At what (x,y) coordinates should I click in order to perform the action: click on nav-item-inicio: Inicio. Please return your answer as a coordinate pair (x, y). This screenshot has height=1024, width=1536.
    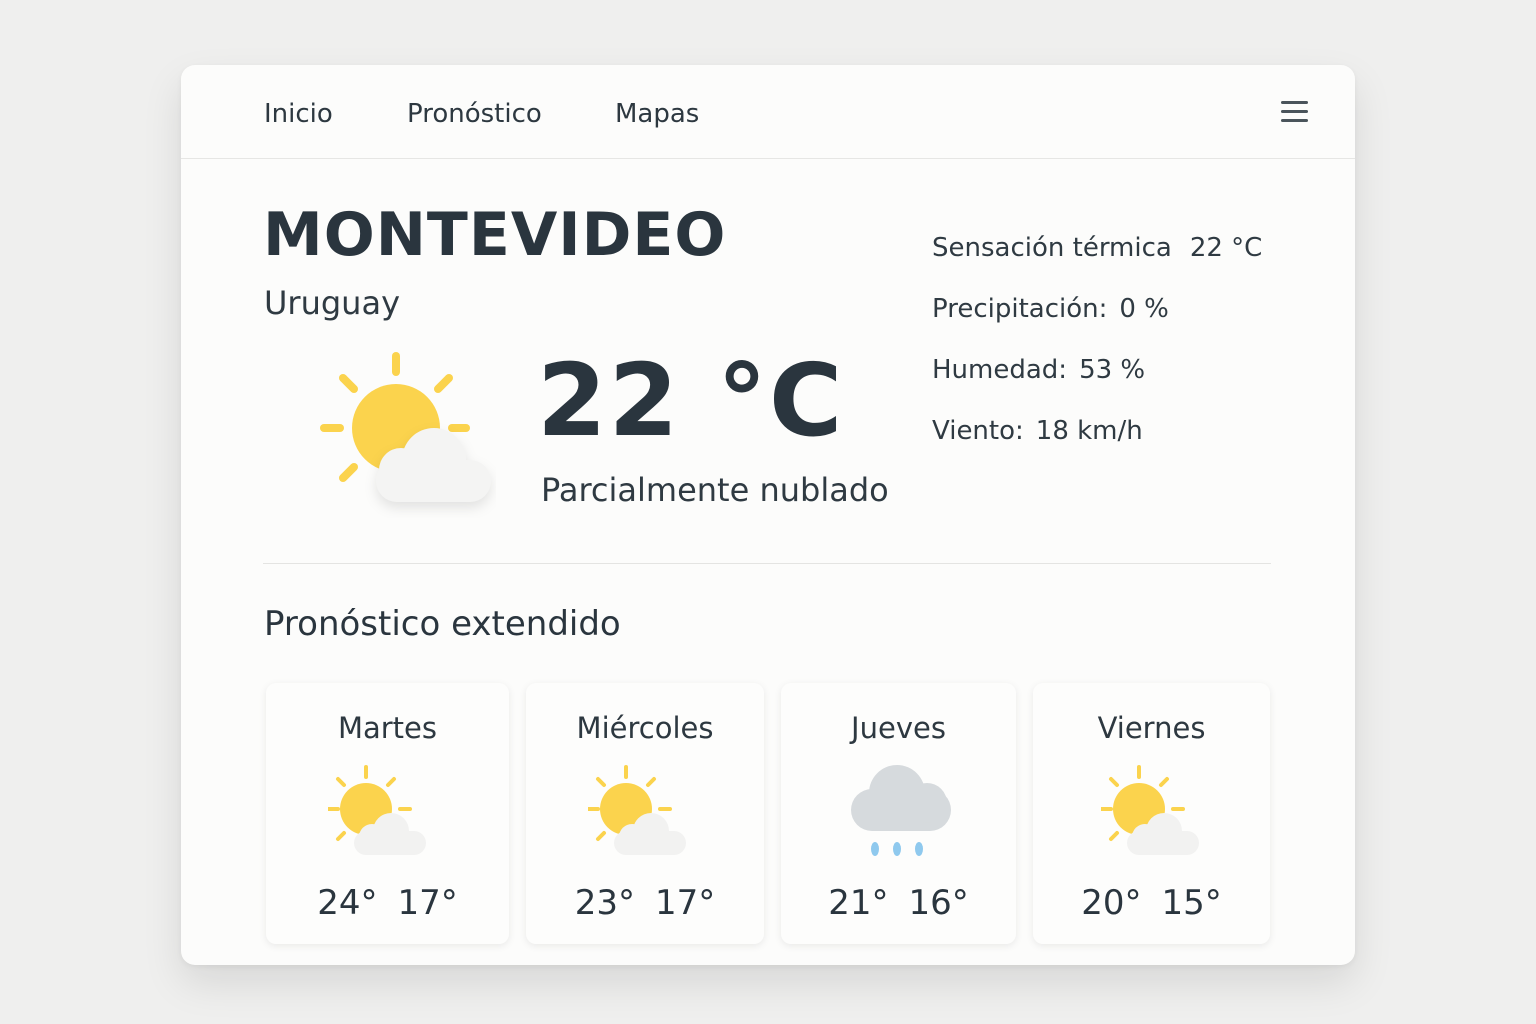
    Looking at the image, I should click on (298, 114).